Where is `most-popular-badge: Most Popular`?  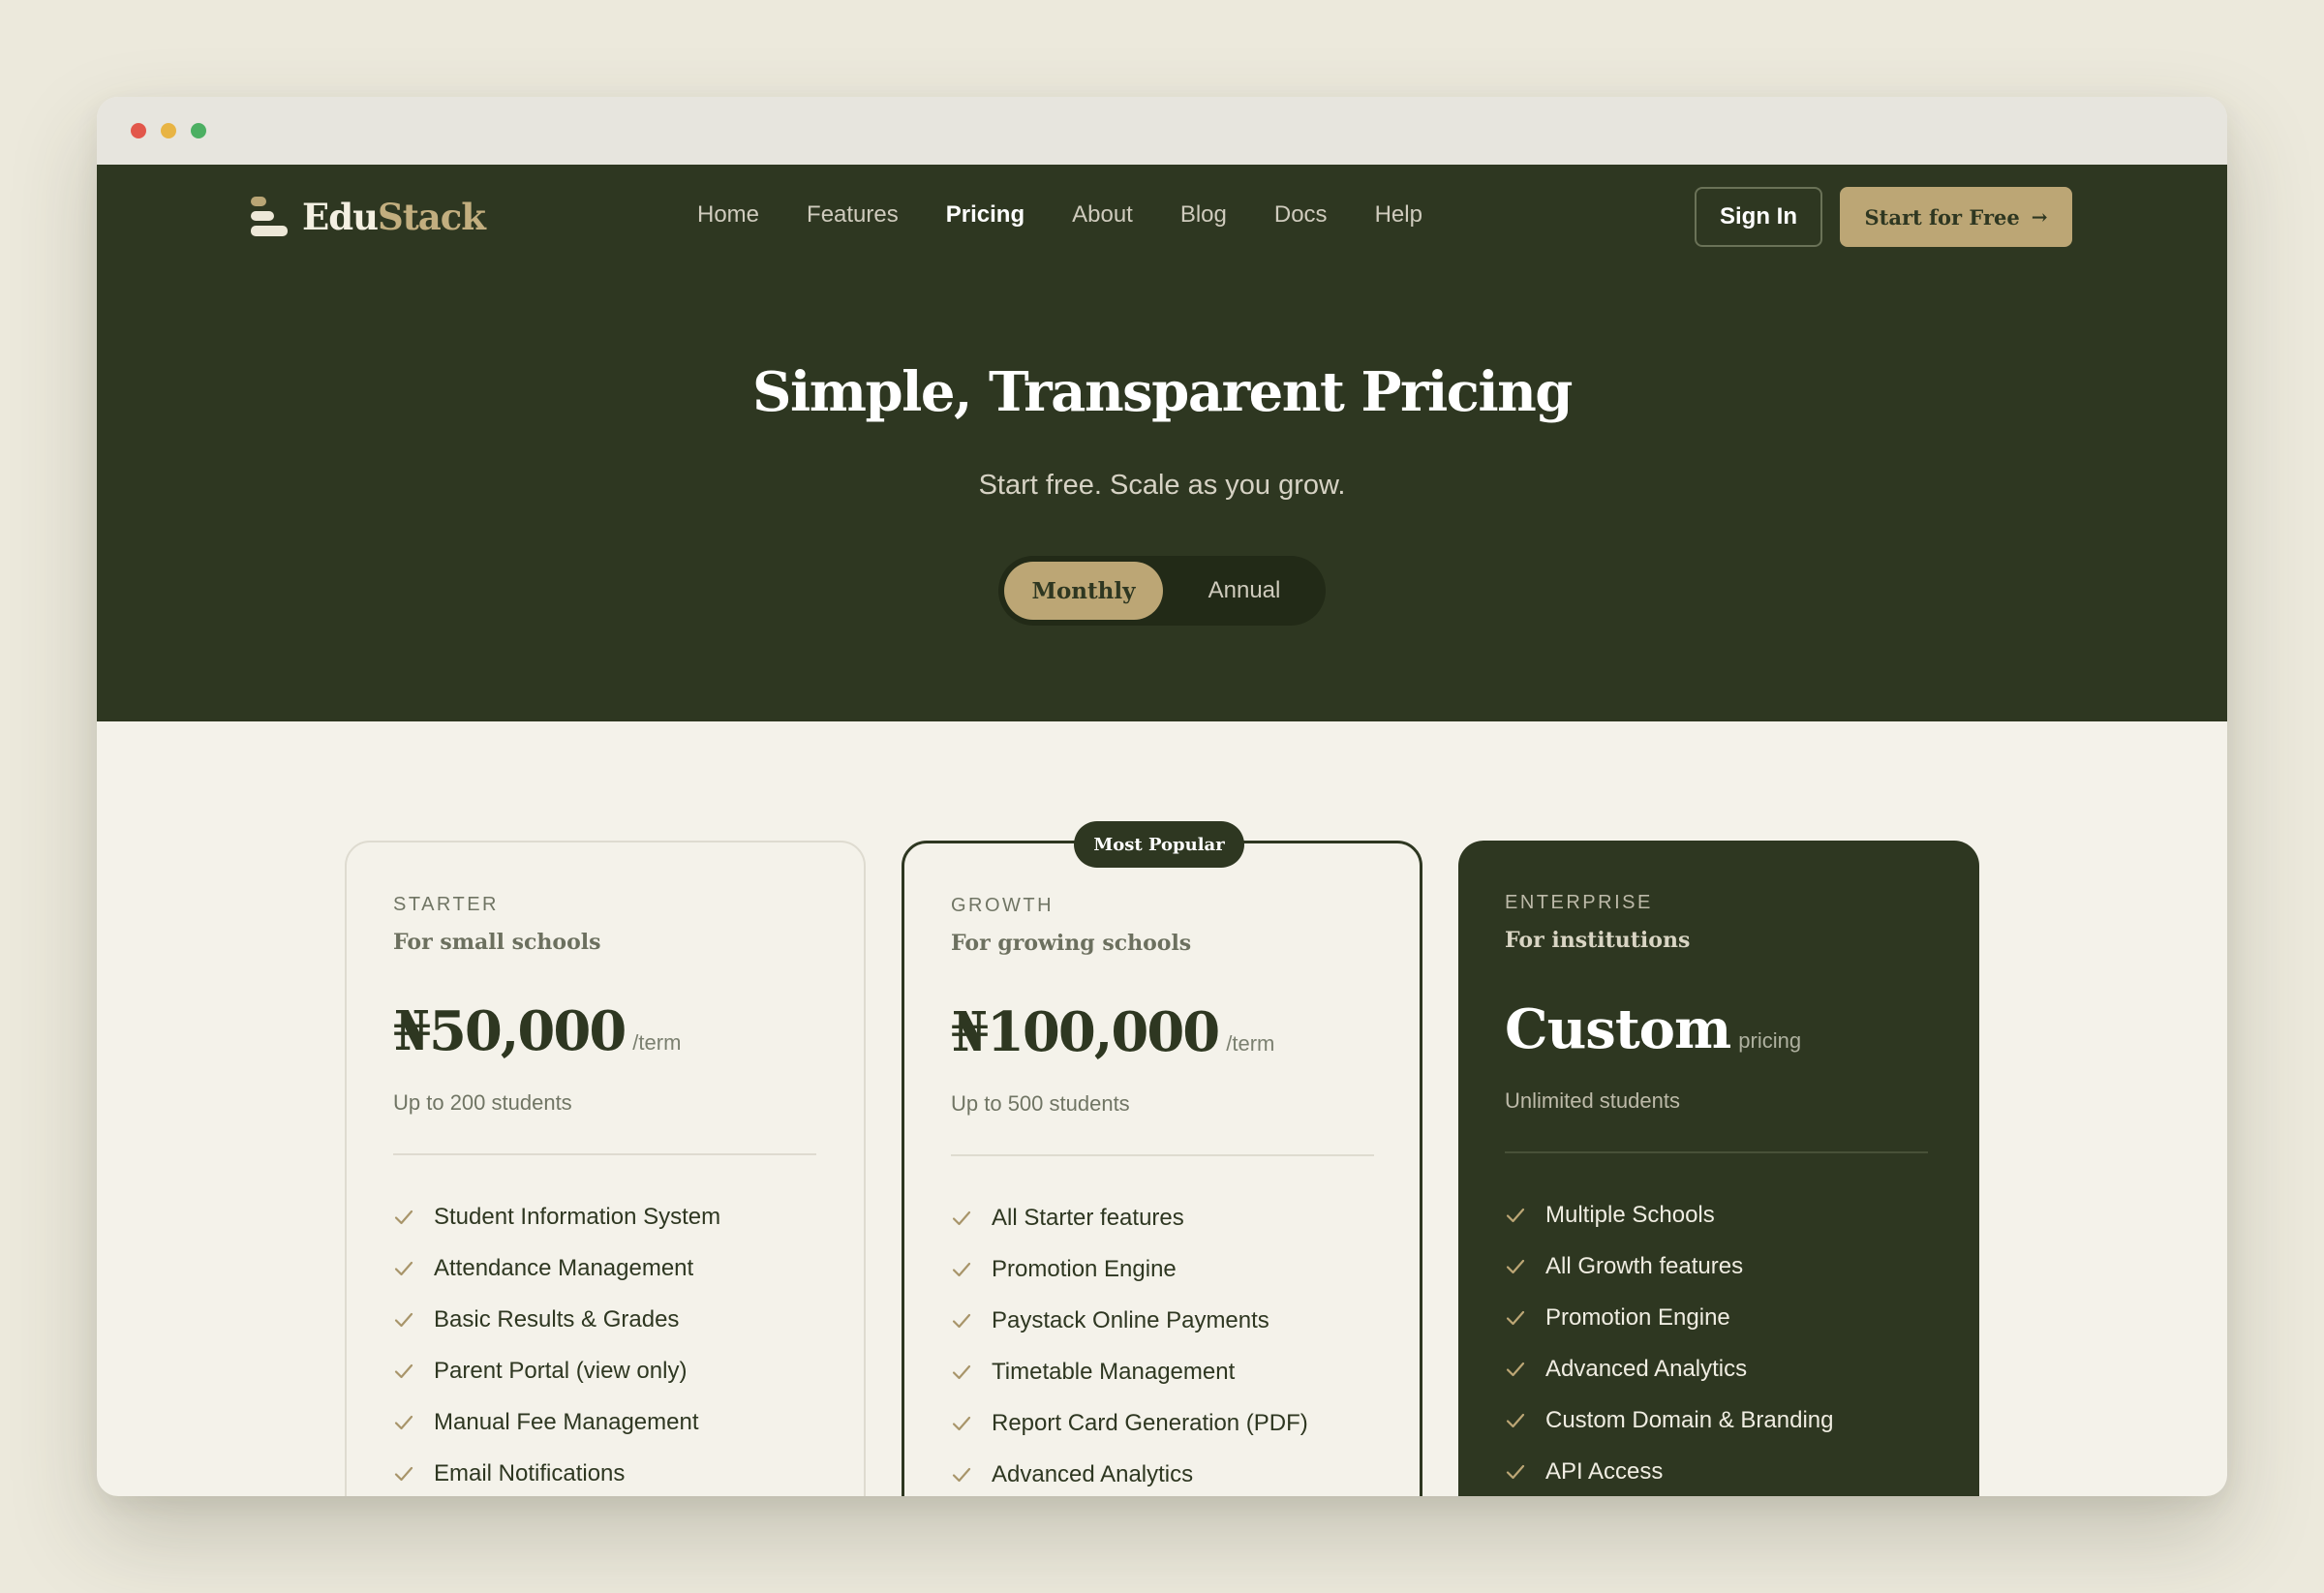
most-popular-badge: Most Popular is located at coordinates (1159, 844).